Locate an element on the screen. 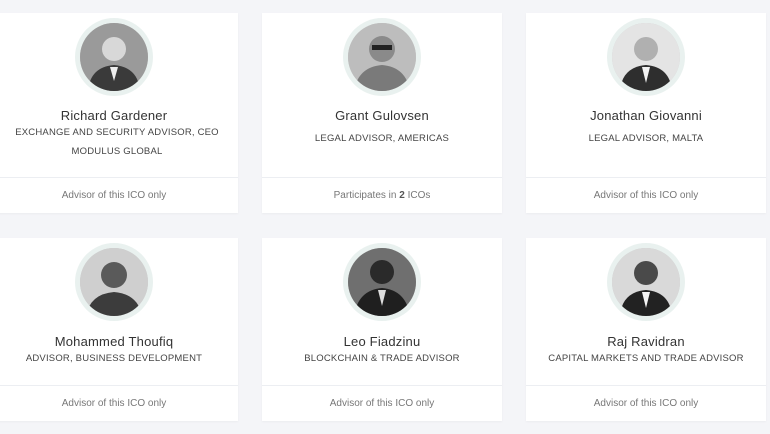  advisor-role: LEGAL ADVISOR, AMERICAS is located at coordinates (382, 138).